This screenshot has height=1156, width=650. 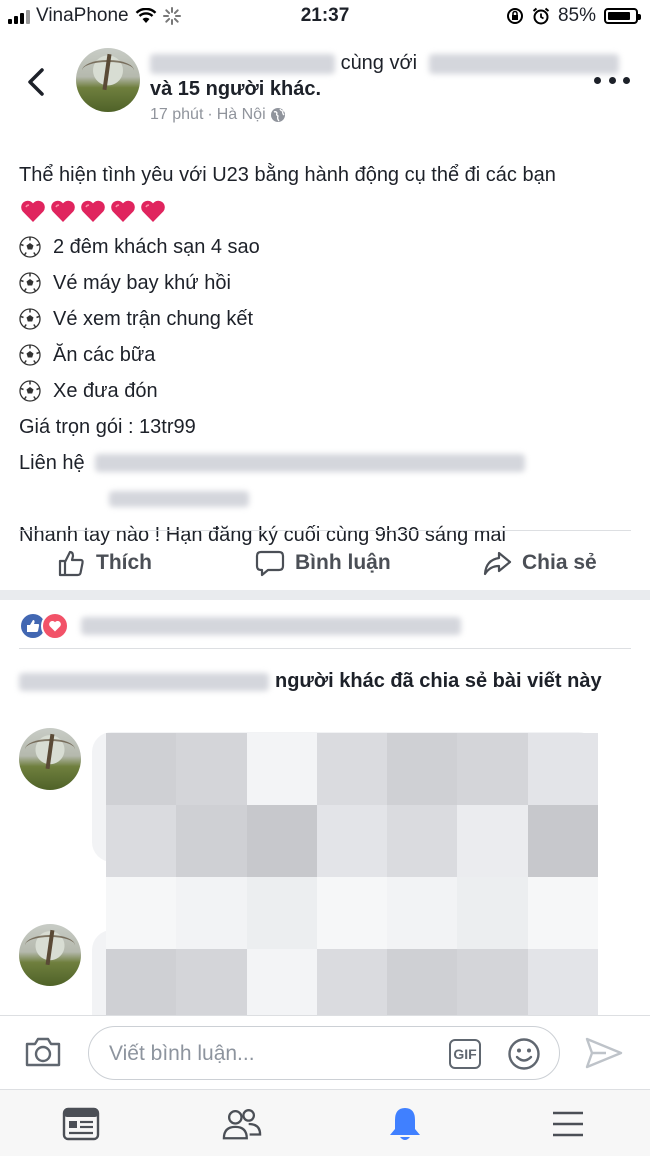 I want to click on comment-composer: GIF, so click(x=325, y=1052).